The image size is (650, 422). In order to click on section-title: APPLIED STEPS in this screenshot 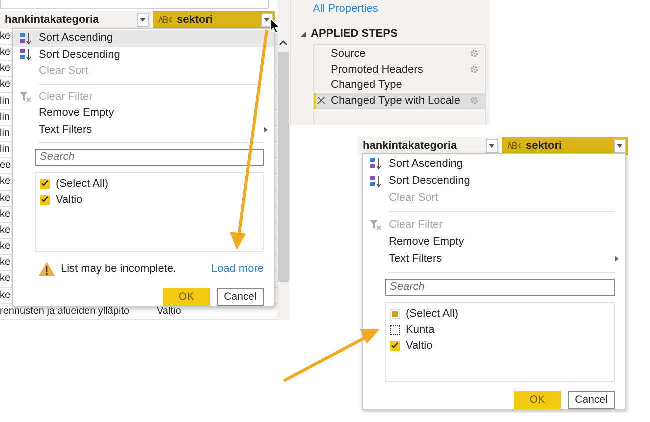, I will do `click(354, 34)`.